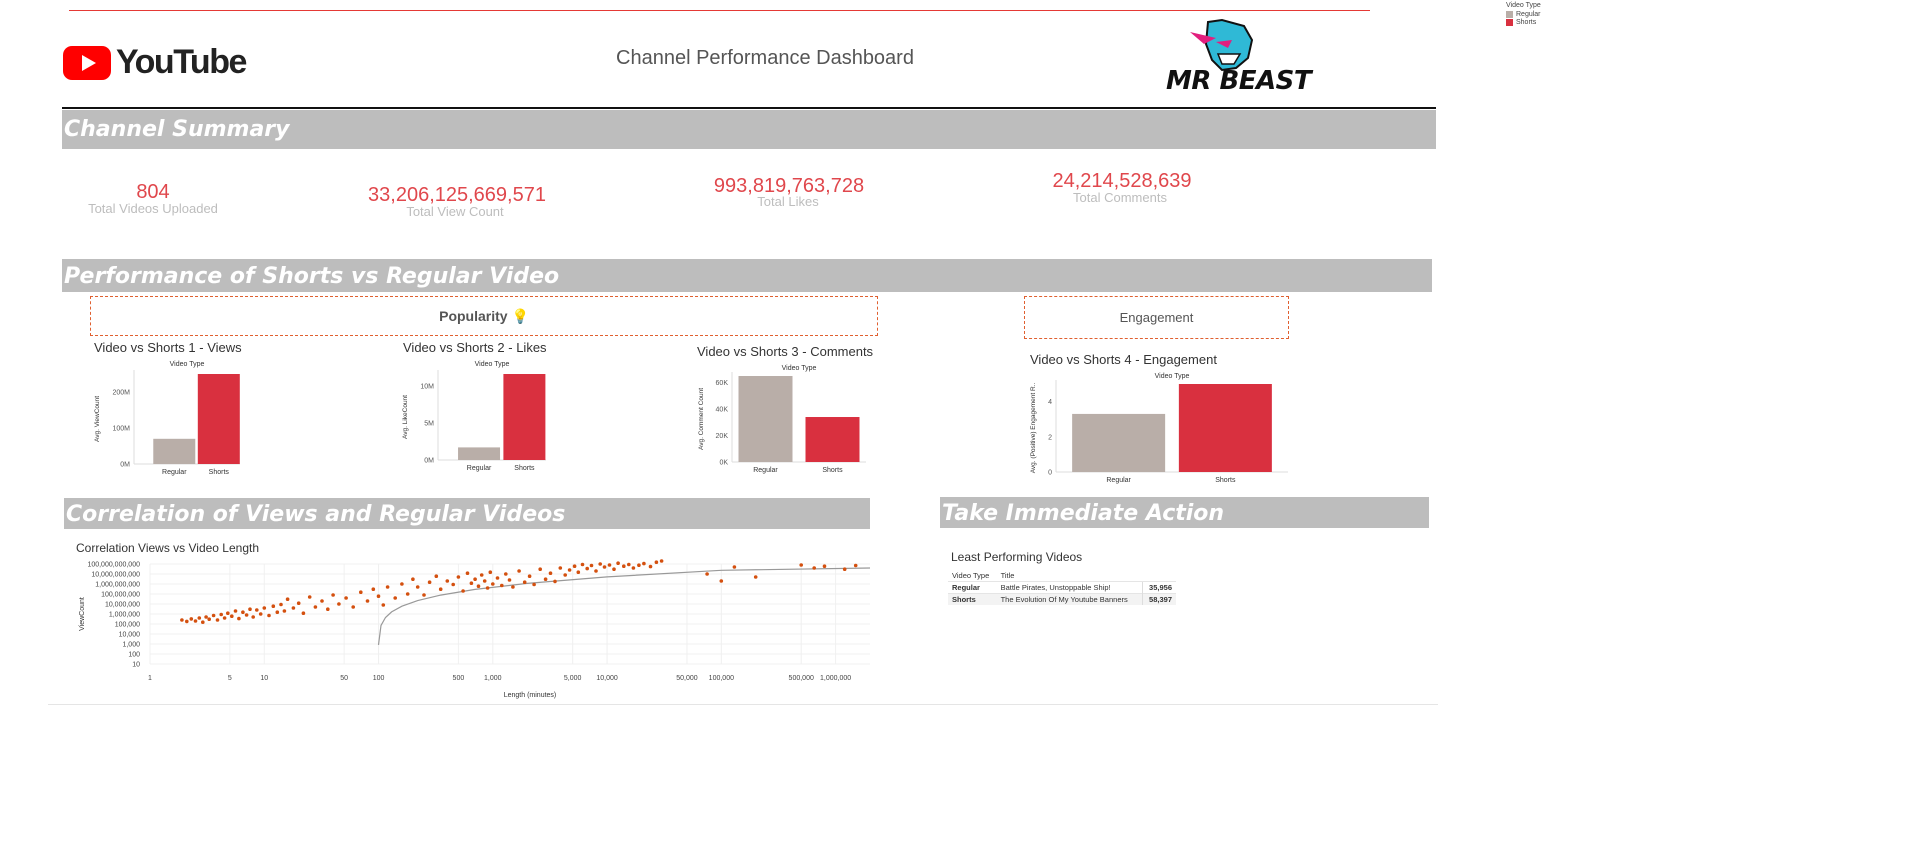  What do you see at coordinates (150, 678) in the screenshot?
I see `x-tick-label: 1` at bounding box center [150, 678].